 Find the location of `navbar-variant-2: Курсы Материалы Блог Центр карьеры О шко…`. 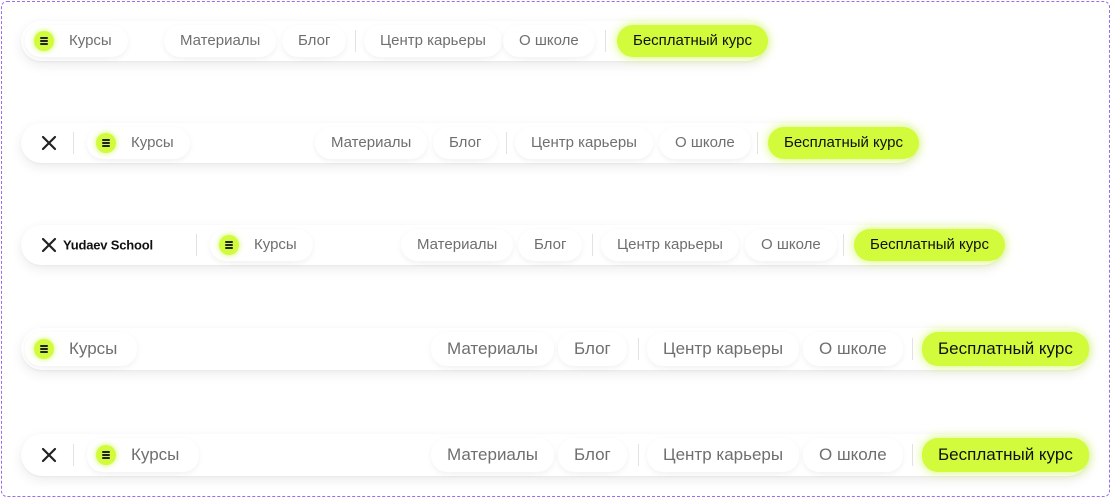

navbar-variant-2: Курсы Материалы Блог Центр карьеры О шко… is located at coordinates (470, 143).